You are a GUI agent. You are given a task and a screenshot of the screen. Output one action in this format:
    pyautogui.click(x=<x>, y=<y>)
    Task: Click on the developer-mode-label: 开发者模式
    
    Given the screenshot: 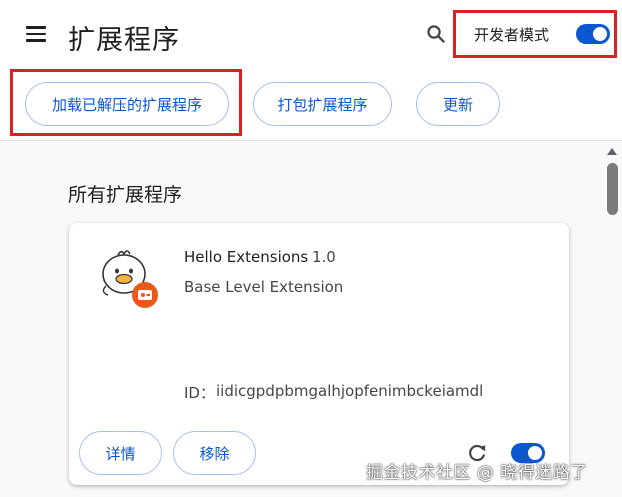 What is the action you would take?
    pyautogui.click(x=512, y=35)
    